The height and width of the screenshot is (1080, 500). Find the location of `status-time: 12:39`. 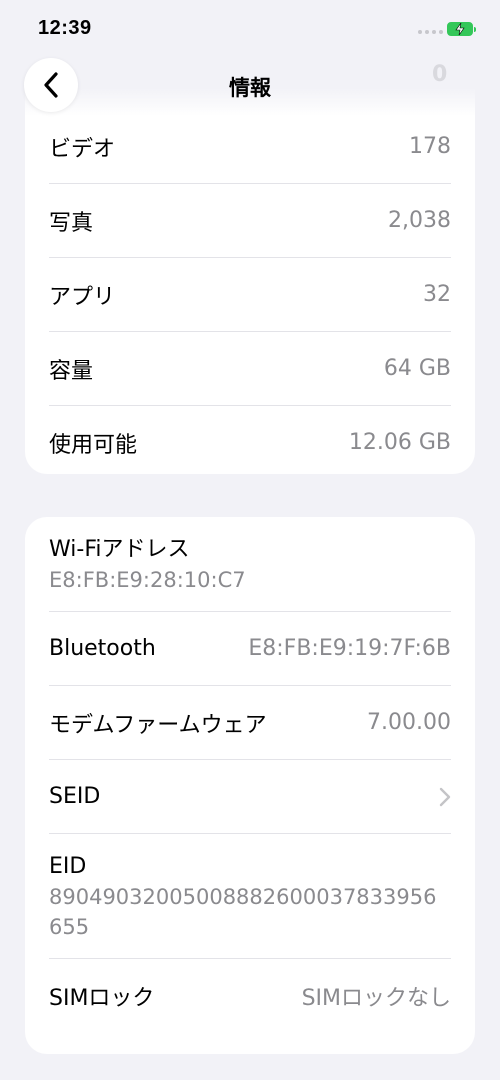

status-time: 12:39 is located at coordinates (65, 28).